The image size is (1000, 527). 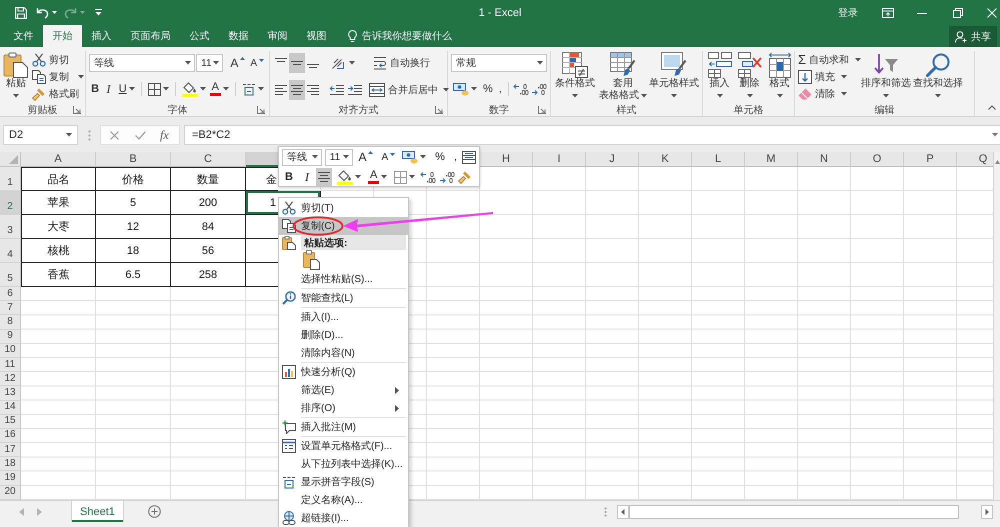 What do you see at coordinates (465, 89) in the screenshot?
I see `accounting-format-button` at bounding box center [465, 89].